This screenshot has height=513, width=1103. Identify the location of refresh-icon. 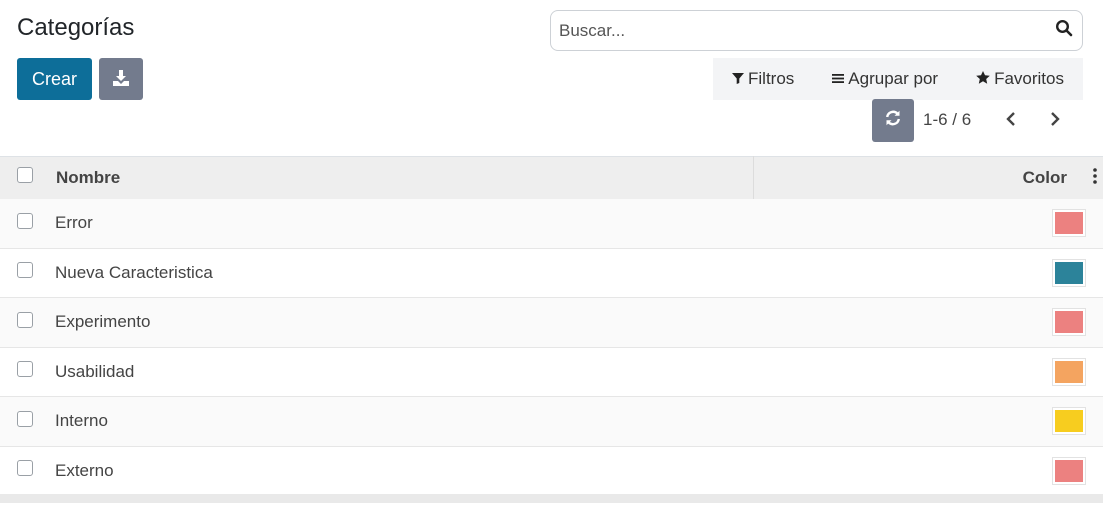
(893, 120).